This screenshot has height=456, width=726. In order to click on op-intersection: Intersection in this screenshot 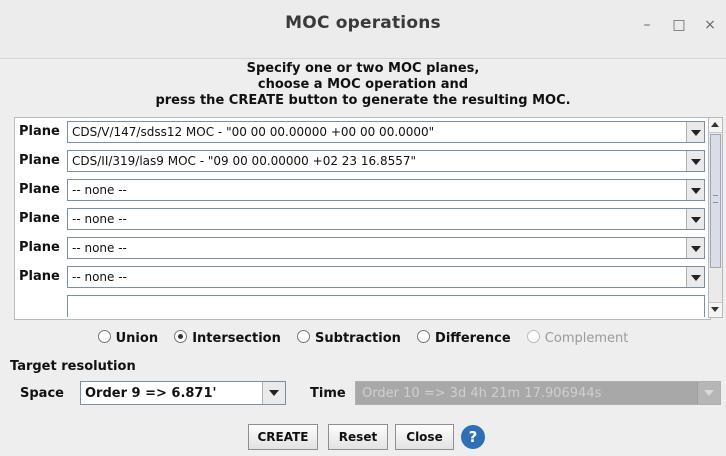, I will do `click(227, 338)`.